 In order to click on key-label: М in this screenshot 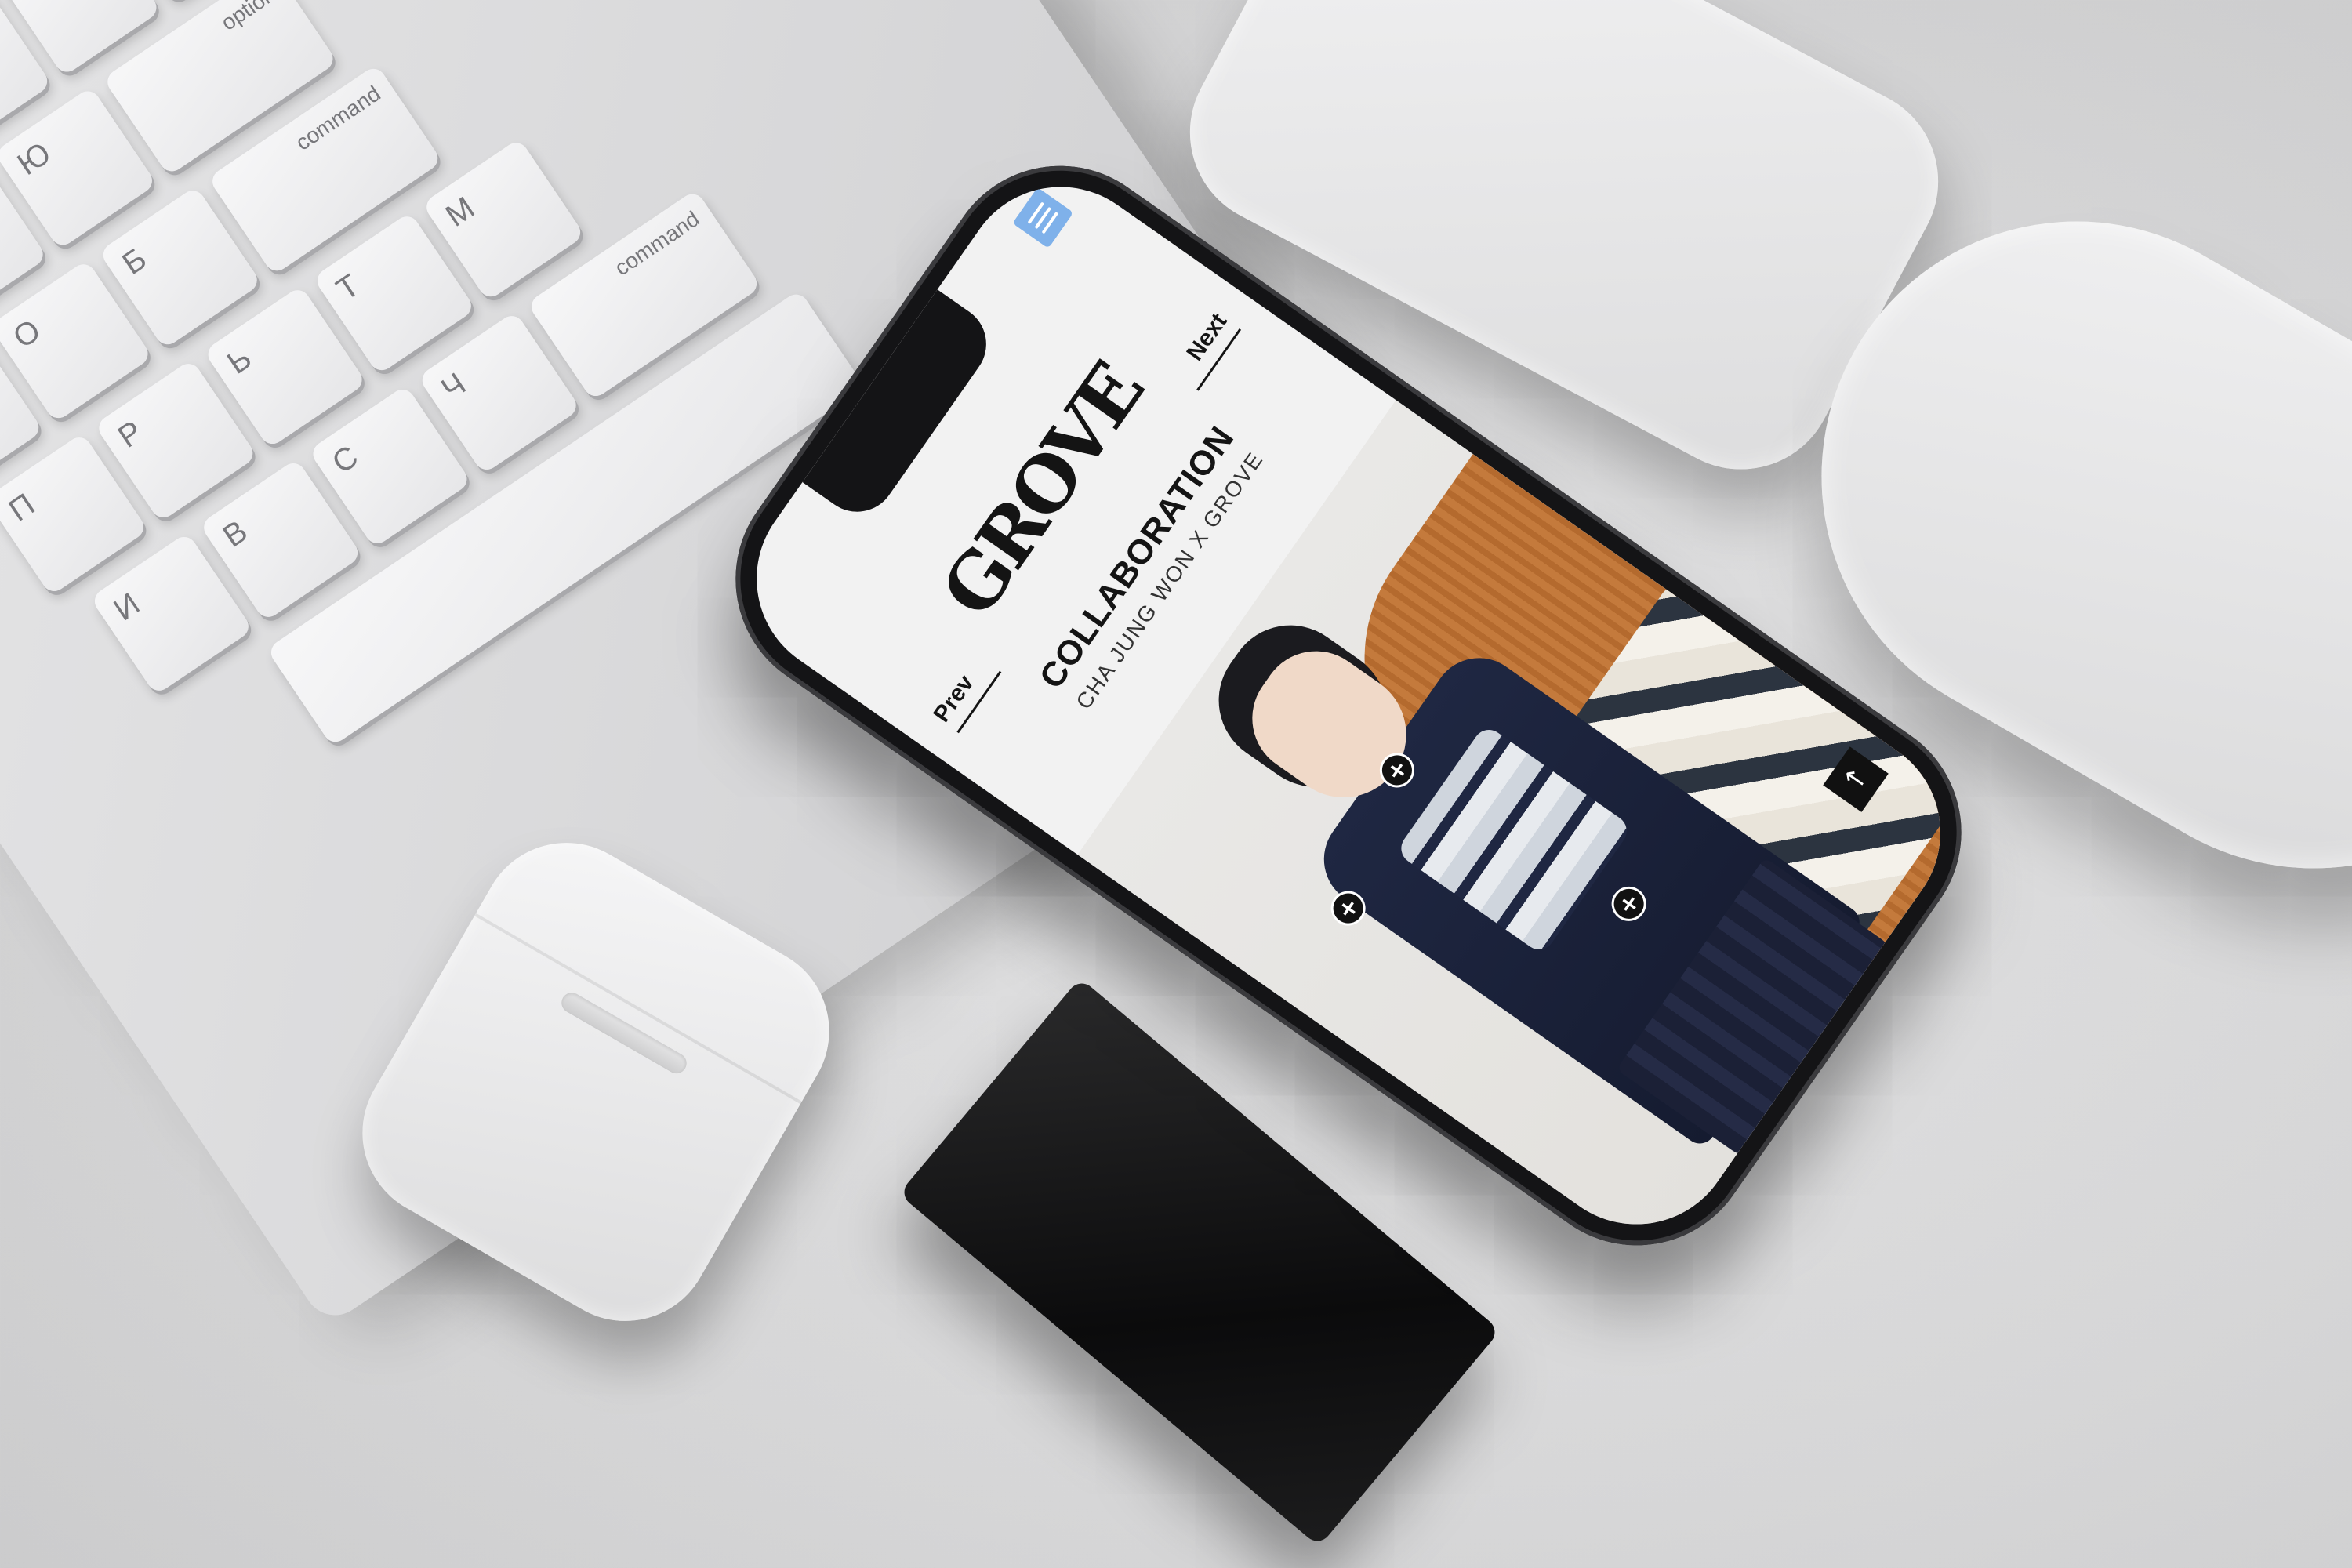, I will do `click(460, 212)`.